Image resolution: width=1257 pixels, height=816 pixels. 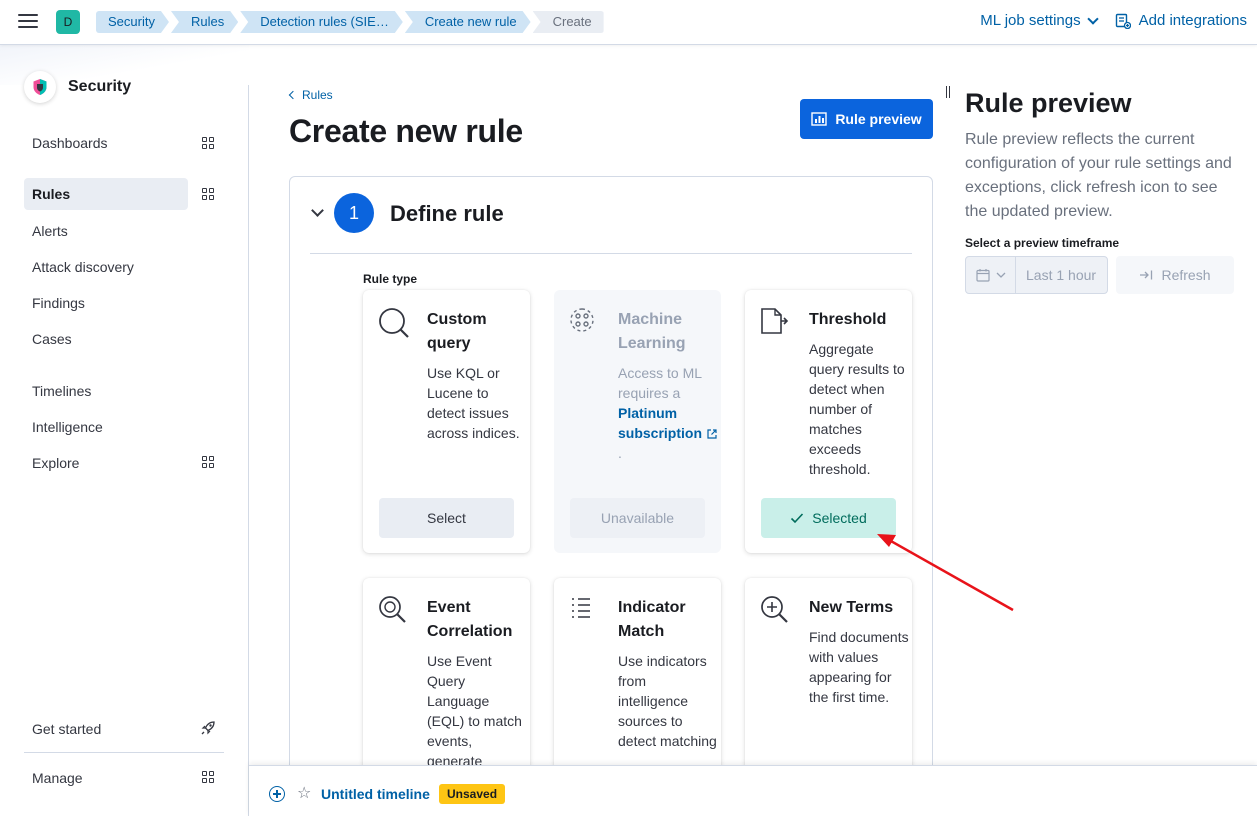 I want to click on sidebar-item-findings: Findings, so click(x=106, y=303).